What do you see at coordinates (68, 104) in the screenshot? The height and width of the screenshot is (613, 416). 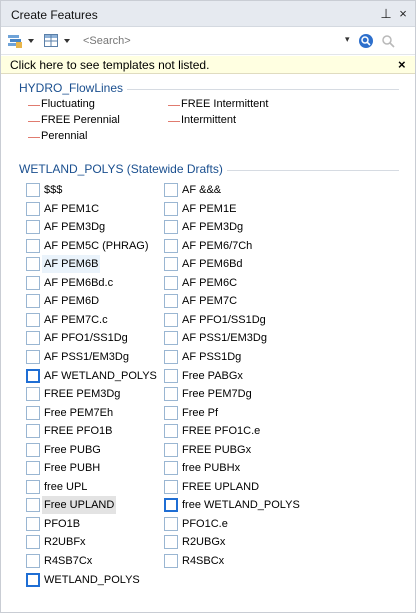 I see `template-label: Fluctuating` at bounding box center [68, 104].